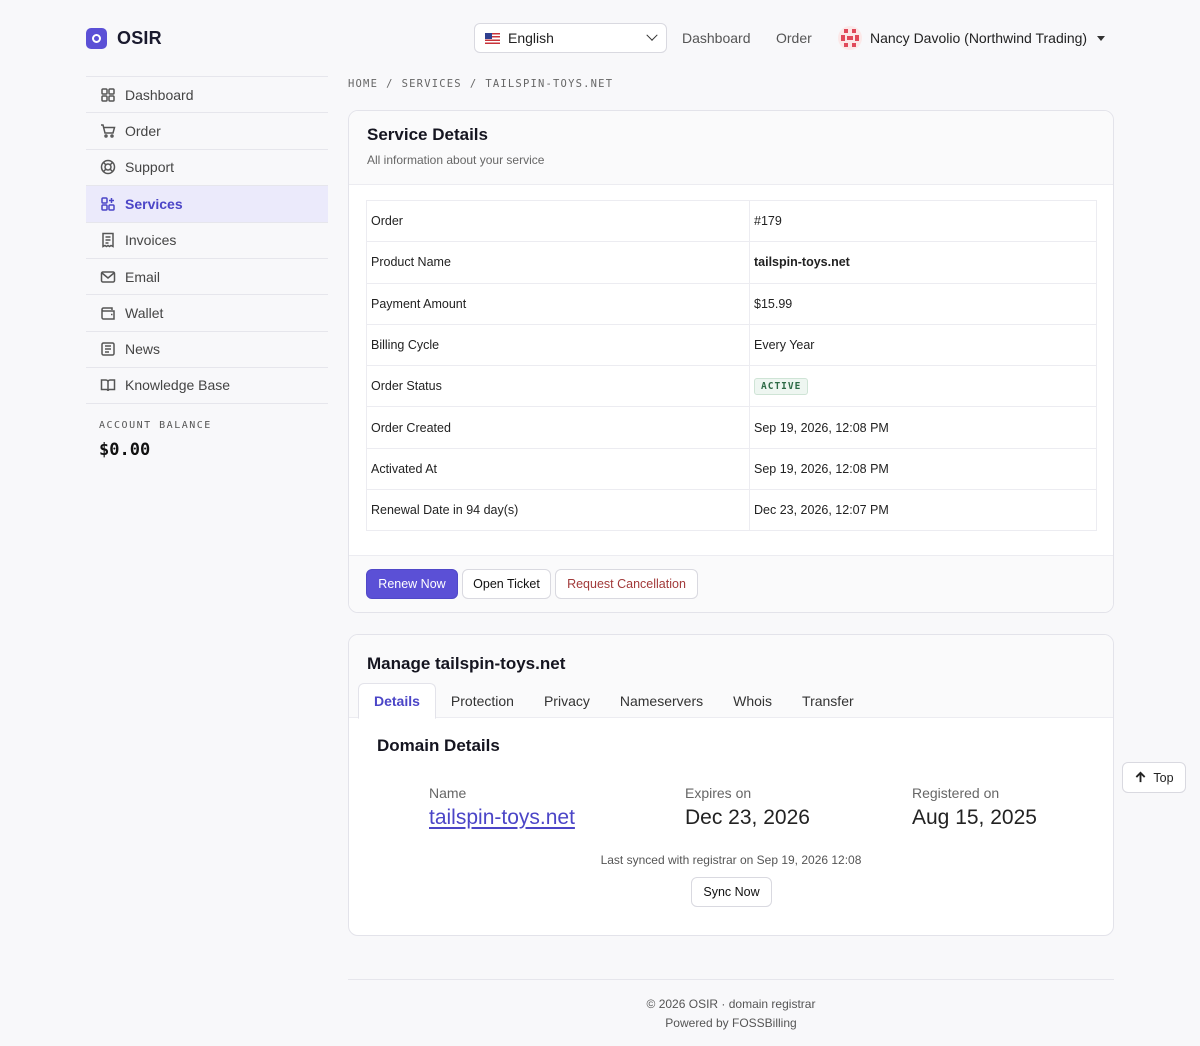 This screenshot has height=1046, width=1200. Describe the element at coordinates (558, 386) in the screenshot. I see `row-label: Order Status` at that location.